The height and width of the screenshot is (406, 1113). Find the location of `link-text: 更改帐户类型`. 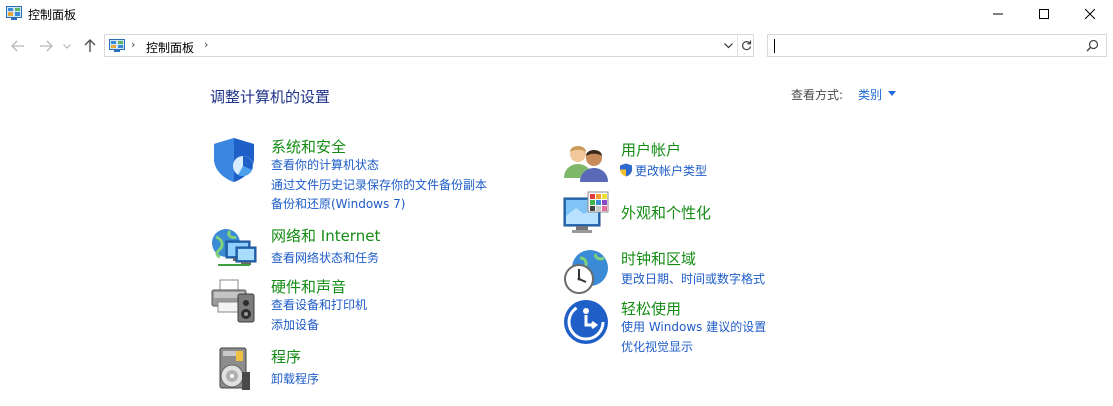

link-text: 更改帐户类型 is located at coordinates (671, 171).